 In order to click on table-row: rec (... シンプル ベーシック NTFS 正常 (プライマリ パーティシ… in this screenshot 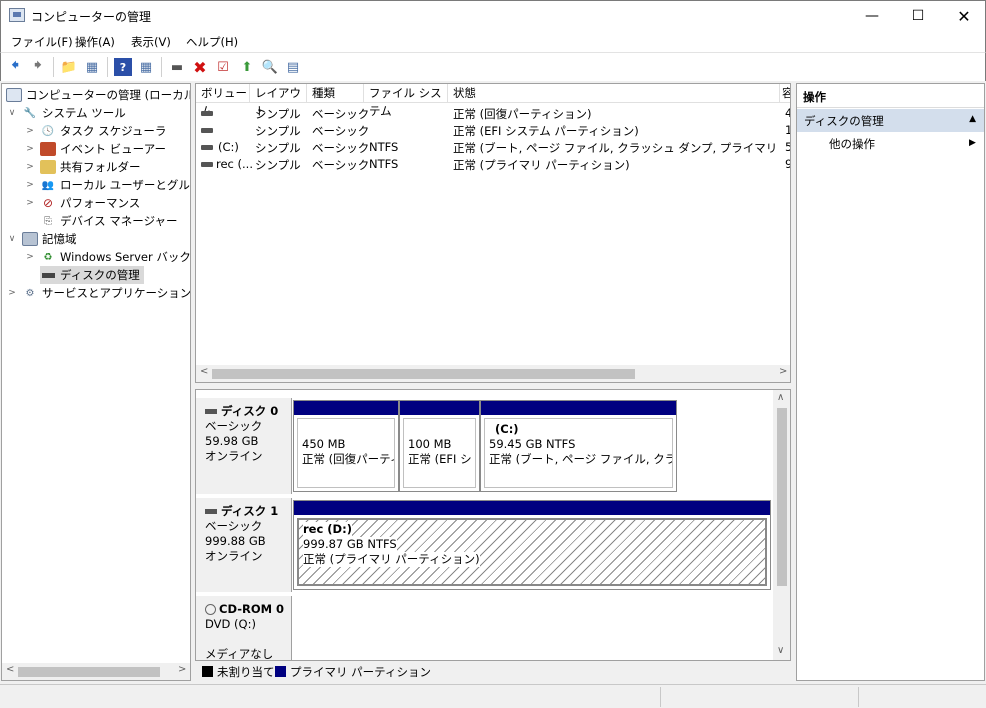, I will do `click(493, 164)`.